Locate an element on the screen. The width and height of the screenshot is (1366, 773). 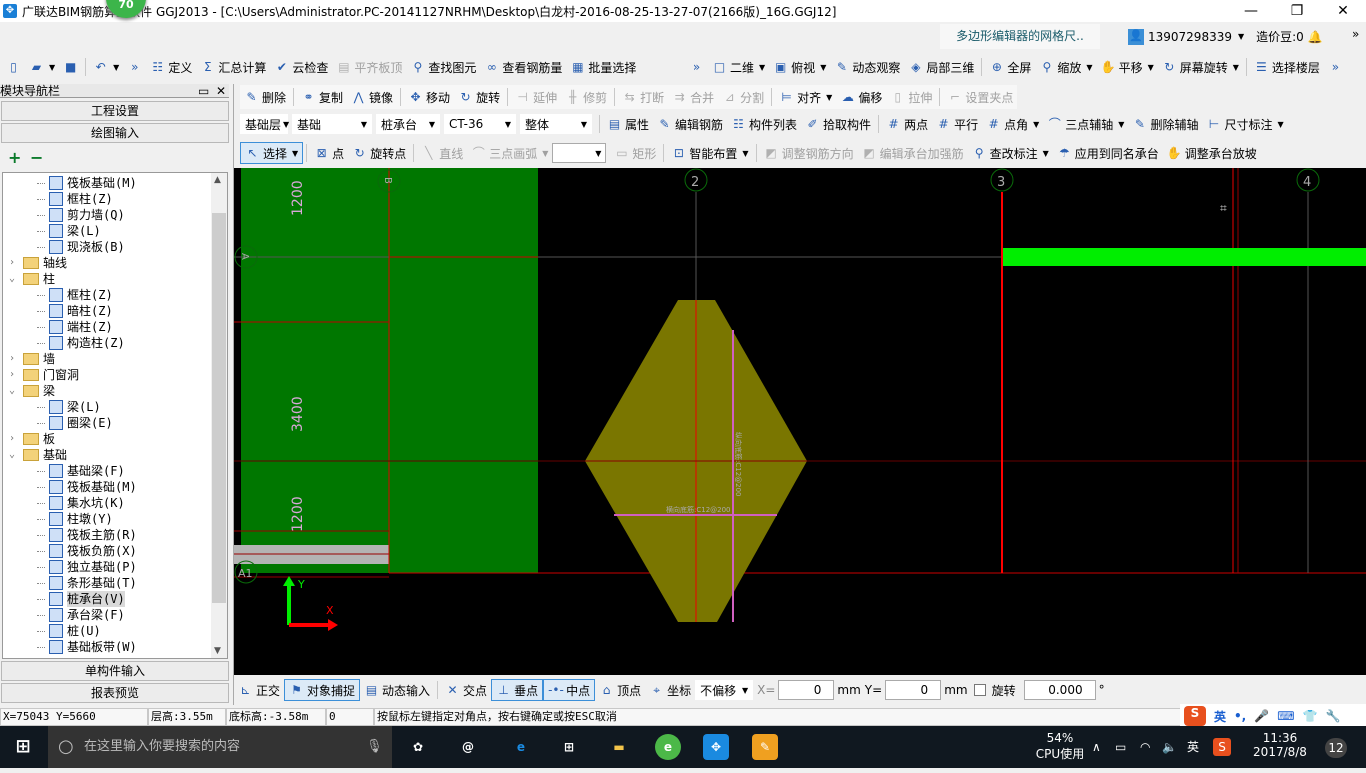
tool-应用到同名承台-button: ☂ 应用到同名承台 is located at coordinates (1108, 153).